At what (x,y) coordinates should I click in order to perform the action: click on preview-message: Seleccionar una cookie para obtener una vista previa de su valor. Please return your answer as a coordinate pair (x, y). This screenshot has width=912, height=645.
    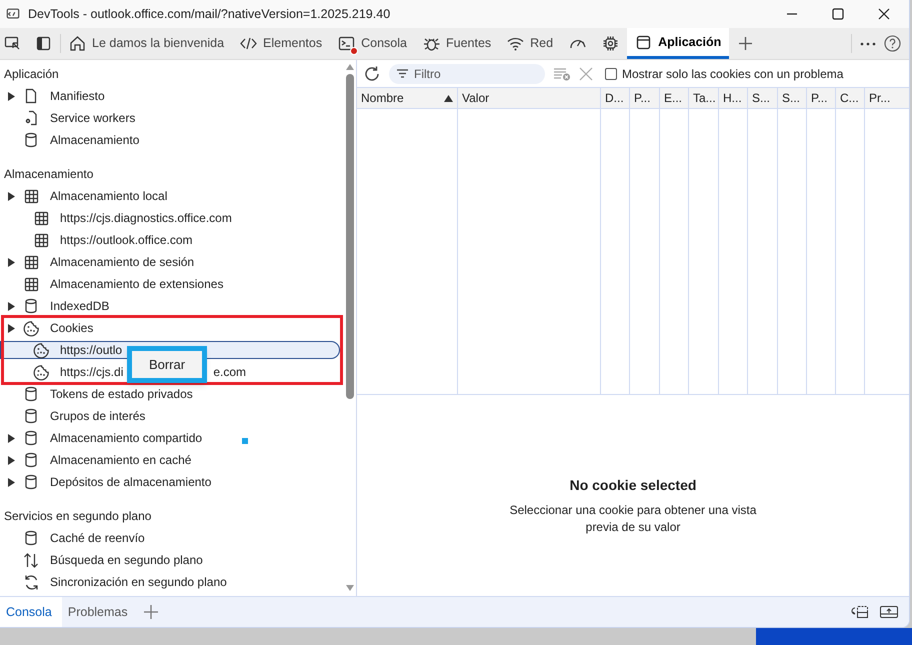
    Looking at the image, I should click on (633, 519).